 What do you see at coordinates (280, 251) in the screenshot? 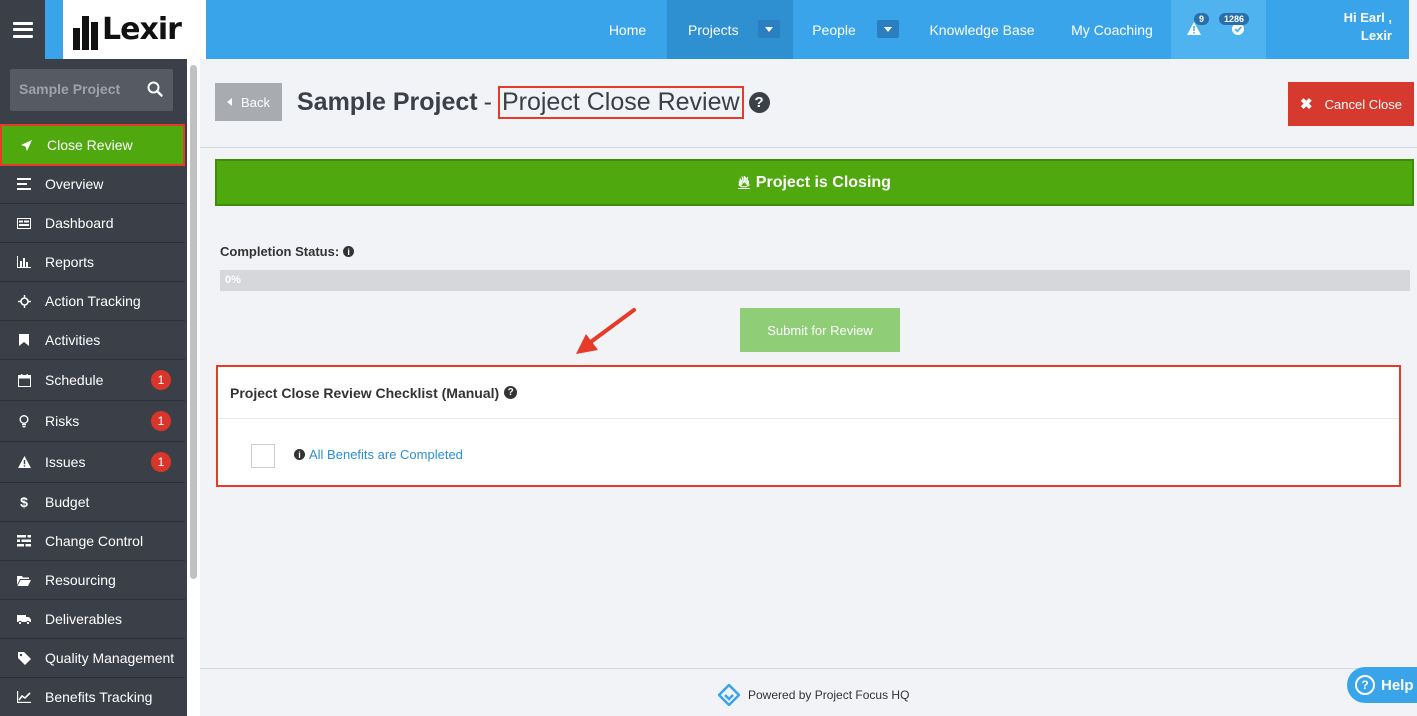
I see `completion-status-text: Completion Status:` at bounding box center [280, 251].